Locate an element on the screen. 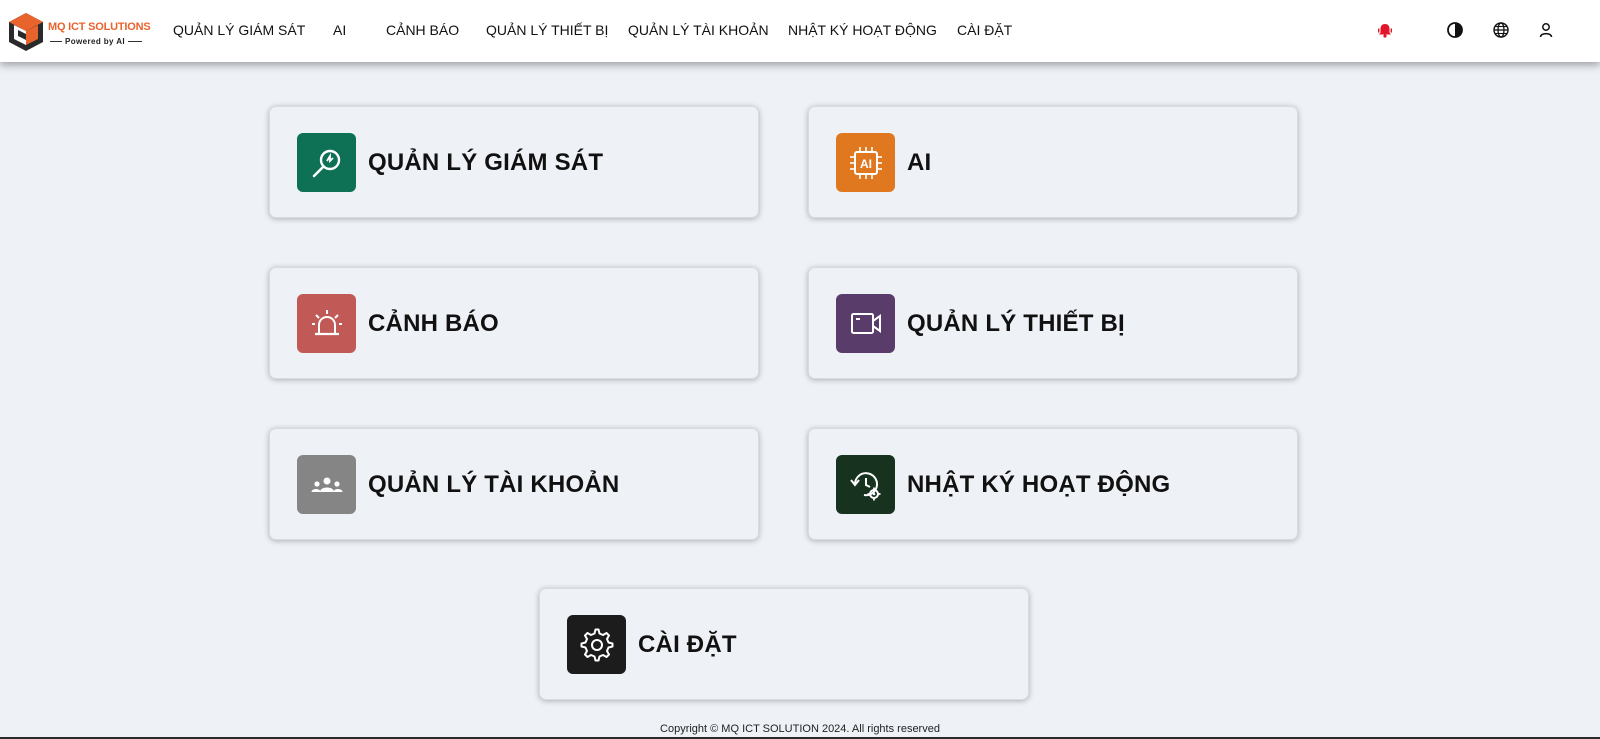 The width and height of the screenshot is (1600, 739). card-label: CẢNH BÁO is located at coordinates (433, 323).